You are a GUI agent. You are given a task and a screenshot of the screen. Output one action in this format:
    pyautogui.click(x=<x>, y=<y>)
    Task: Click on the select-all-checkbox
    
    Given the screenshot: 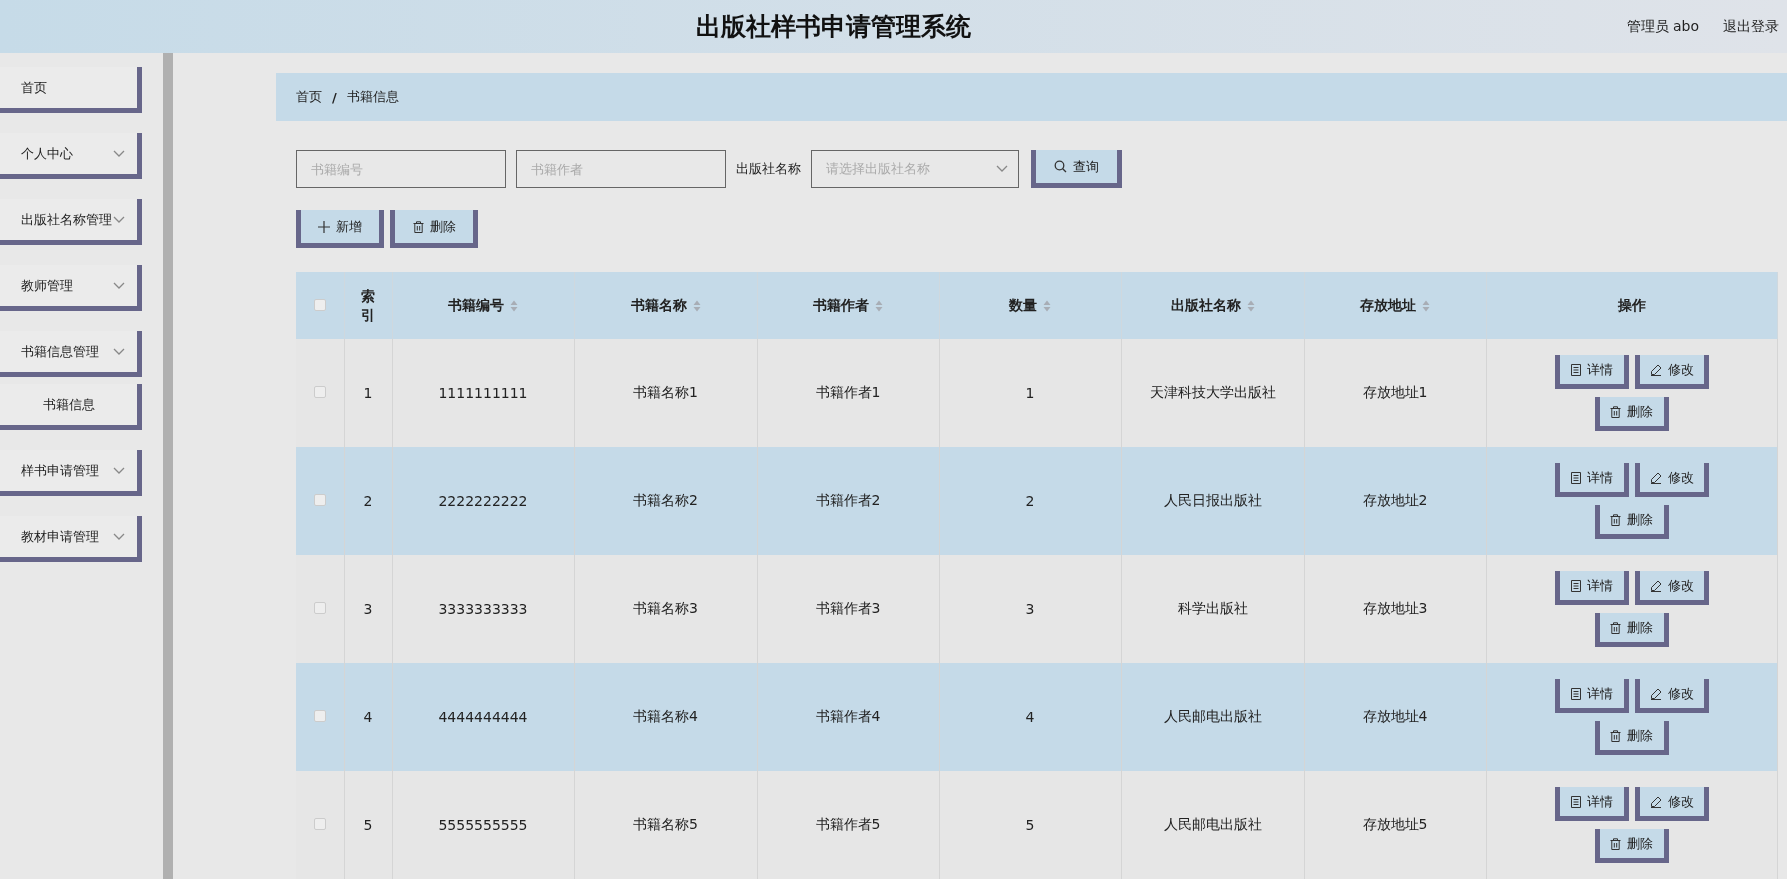 What is the action you would take?
    pyautogui.click(x=319, y=304)
    